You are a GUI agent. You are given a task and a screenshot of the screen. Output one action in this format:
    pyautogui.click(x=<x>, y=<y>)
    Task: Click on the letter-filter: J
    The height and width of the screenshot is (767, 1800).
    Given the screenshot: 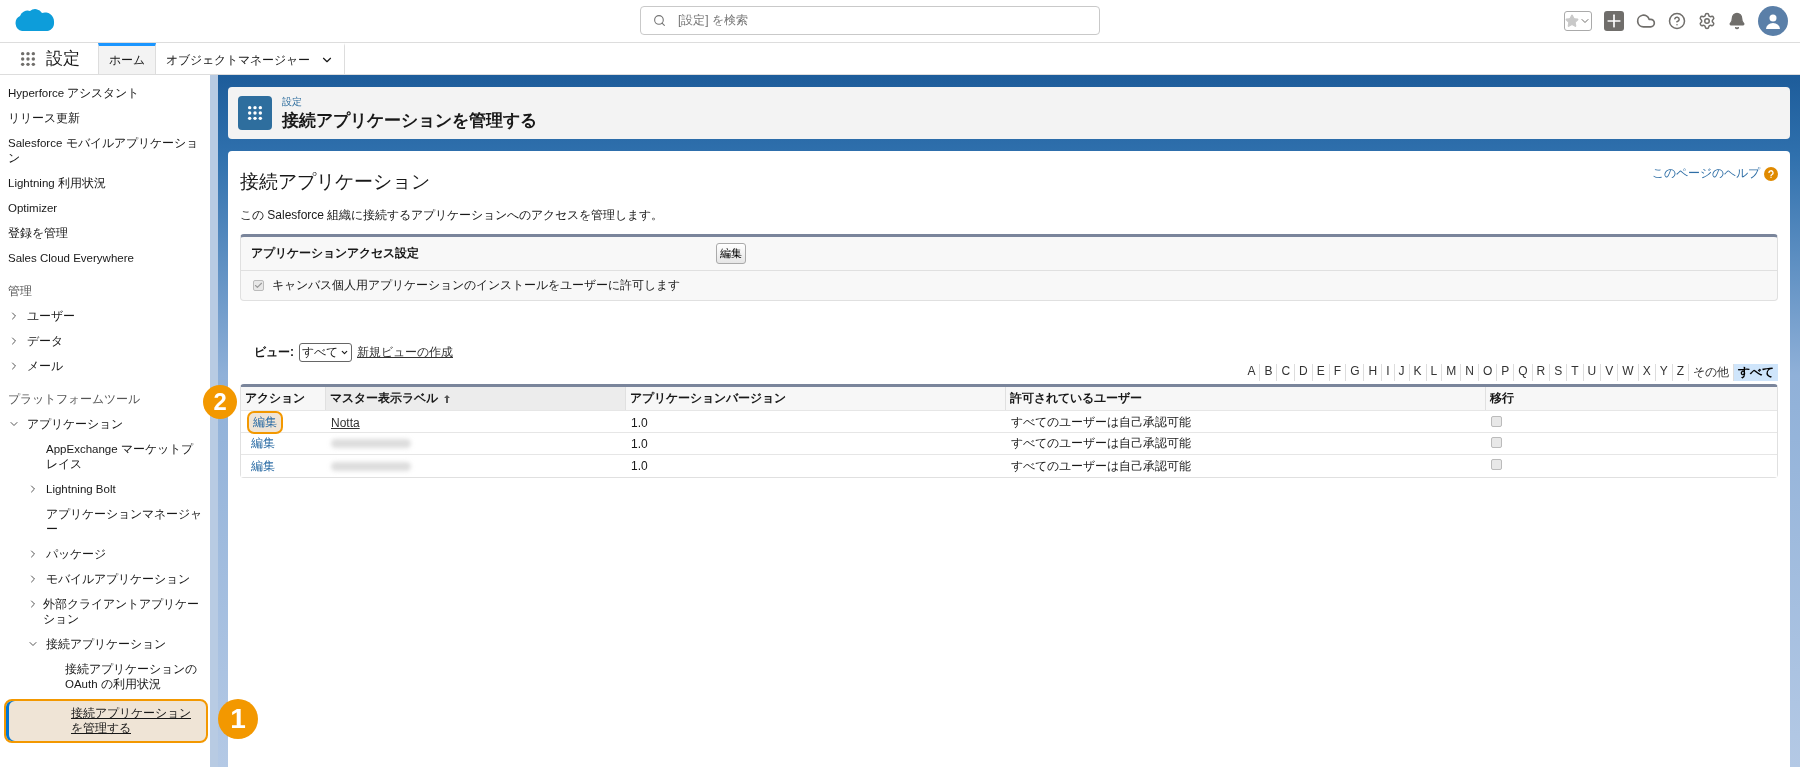 What is the action you would take?
    pyautogui.click(x=1401, y=372)
    